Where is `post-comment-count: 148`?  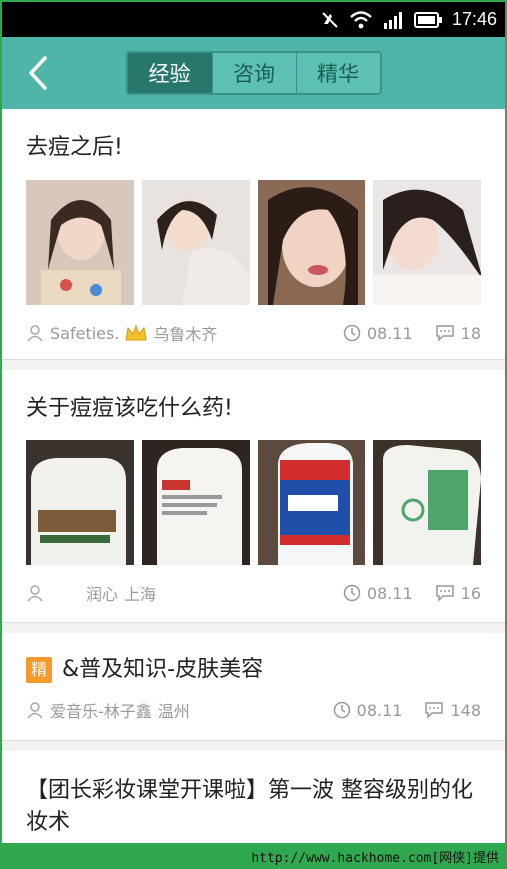
post-comment-count: 148 is located at coordinates (465, 710).